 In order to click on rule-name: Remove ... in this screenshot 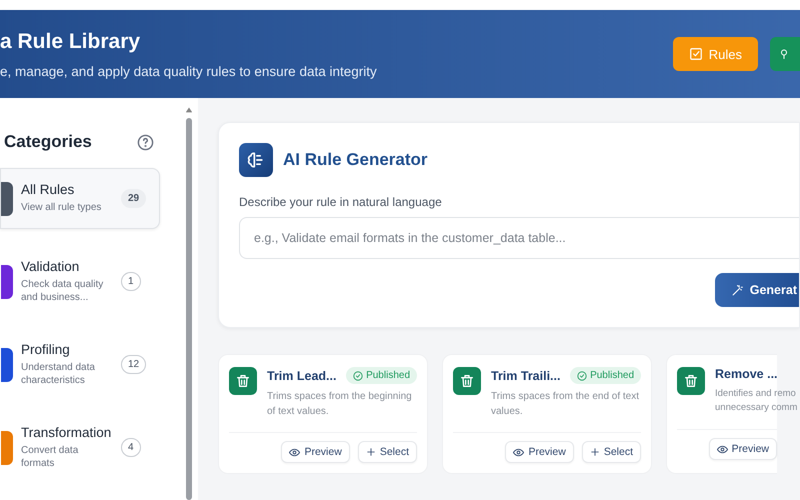, I will do `click(746, 374)`.